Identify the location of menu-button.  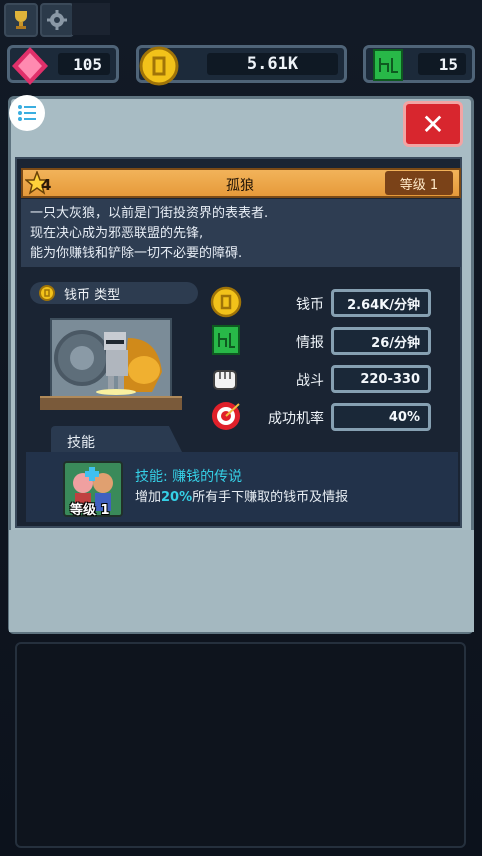
(27, 113).